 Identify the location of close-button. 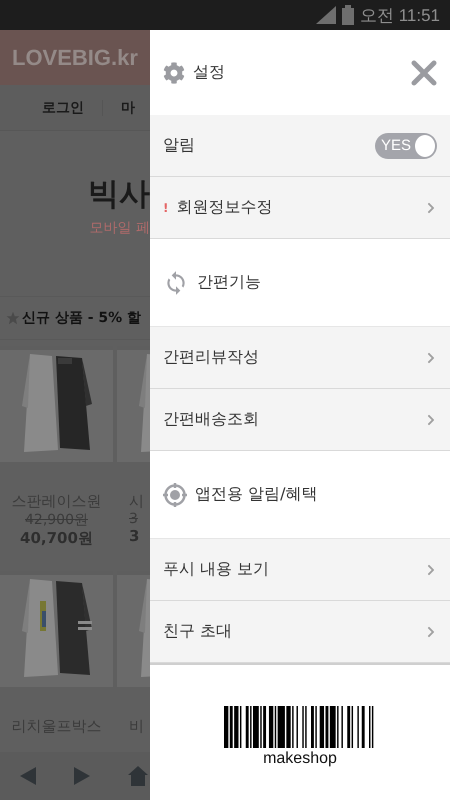
(424, 73).